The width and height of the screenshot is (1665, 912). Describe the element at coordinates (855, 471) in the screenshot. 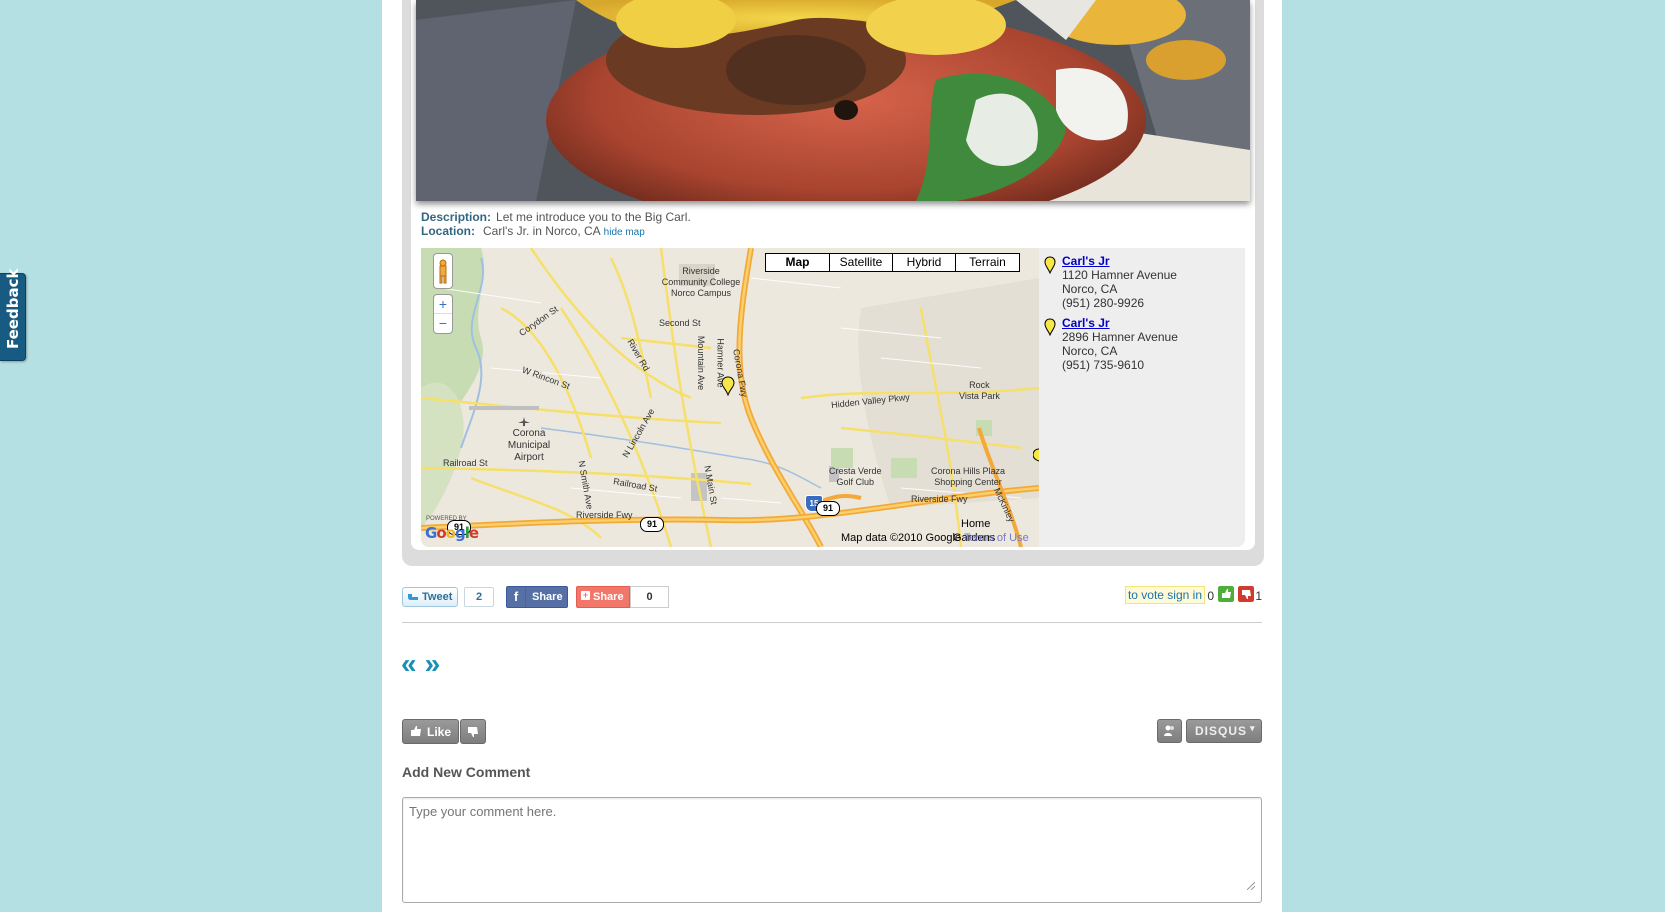

I see `place-label: Cresta Verde` at that location.